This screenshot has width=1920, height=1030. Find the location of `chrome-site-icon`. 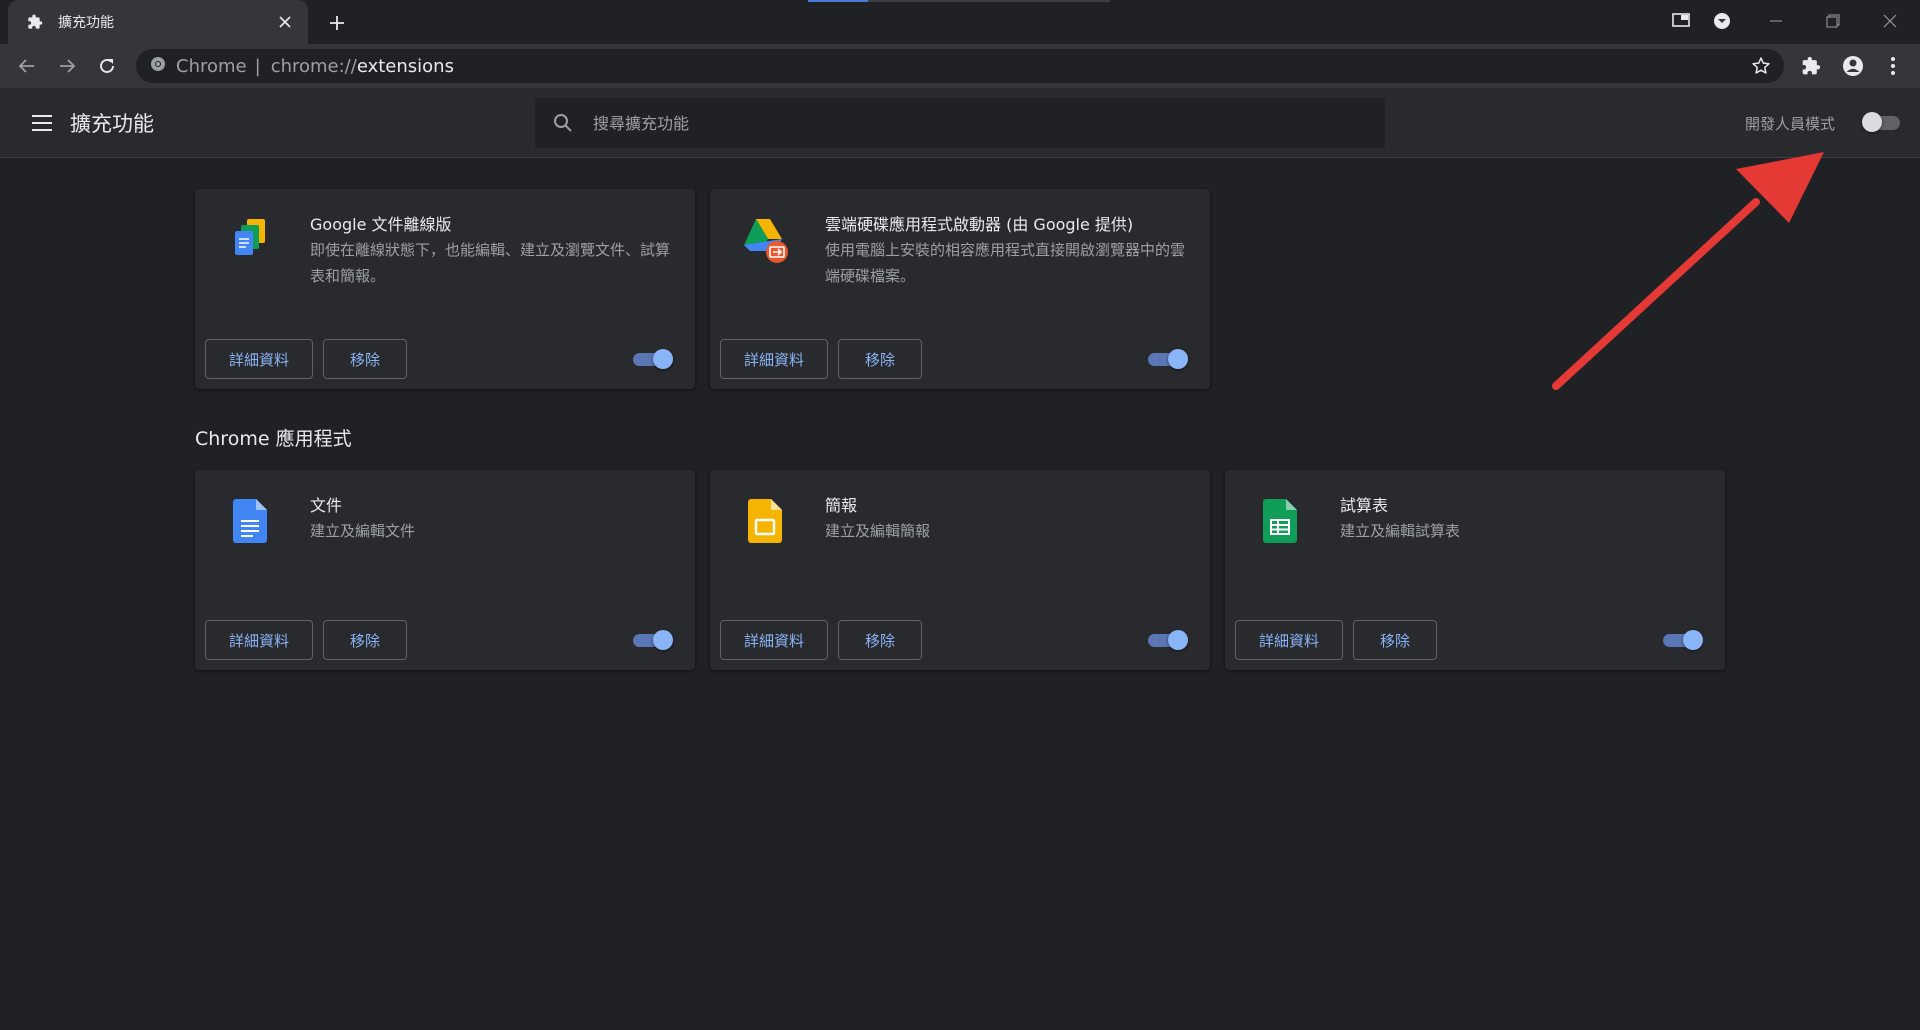

chrome-site-icon is located at coordinates (158, 66).